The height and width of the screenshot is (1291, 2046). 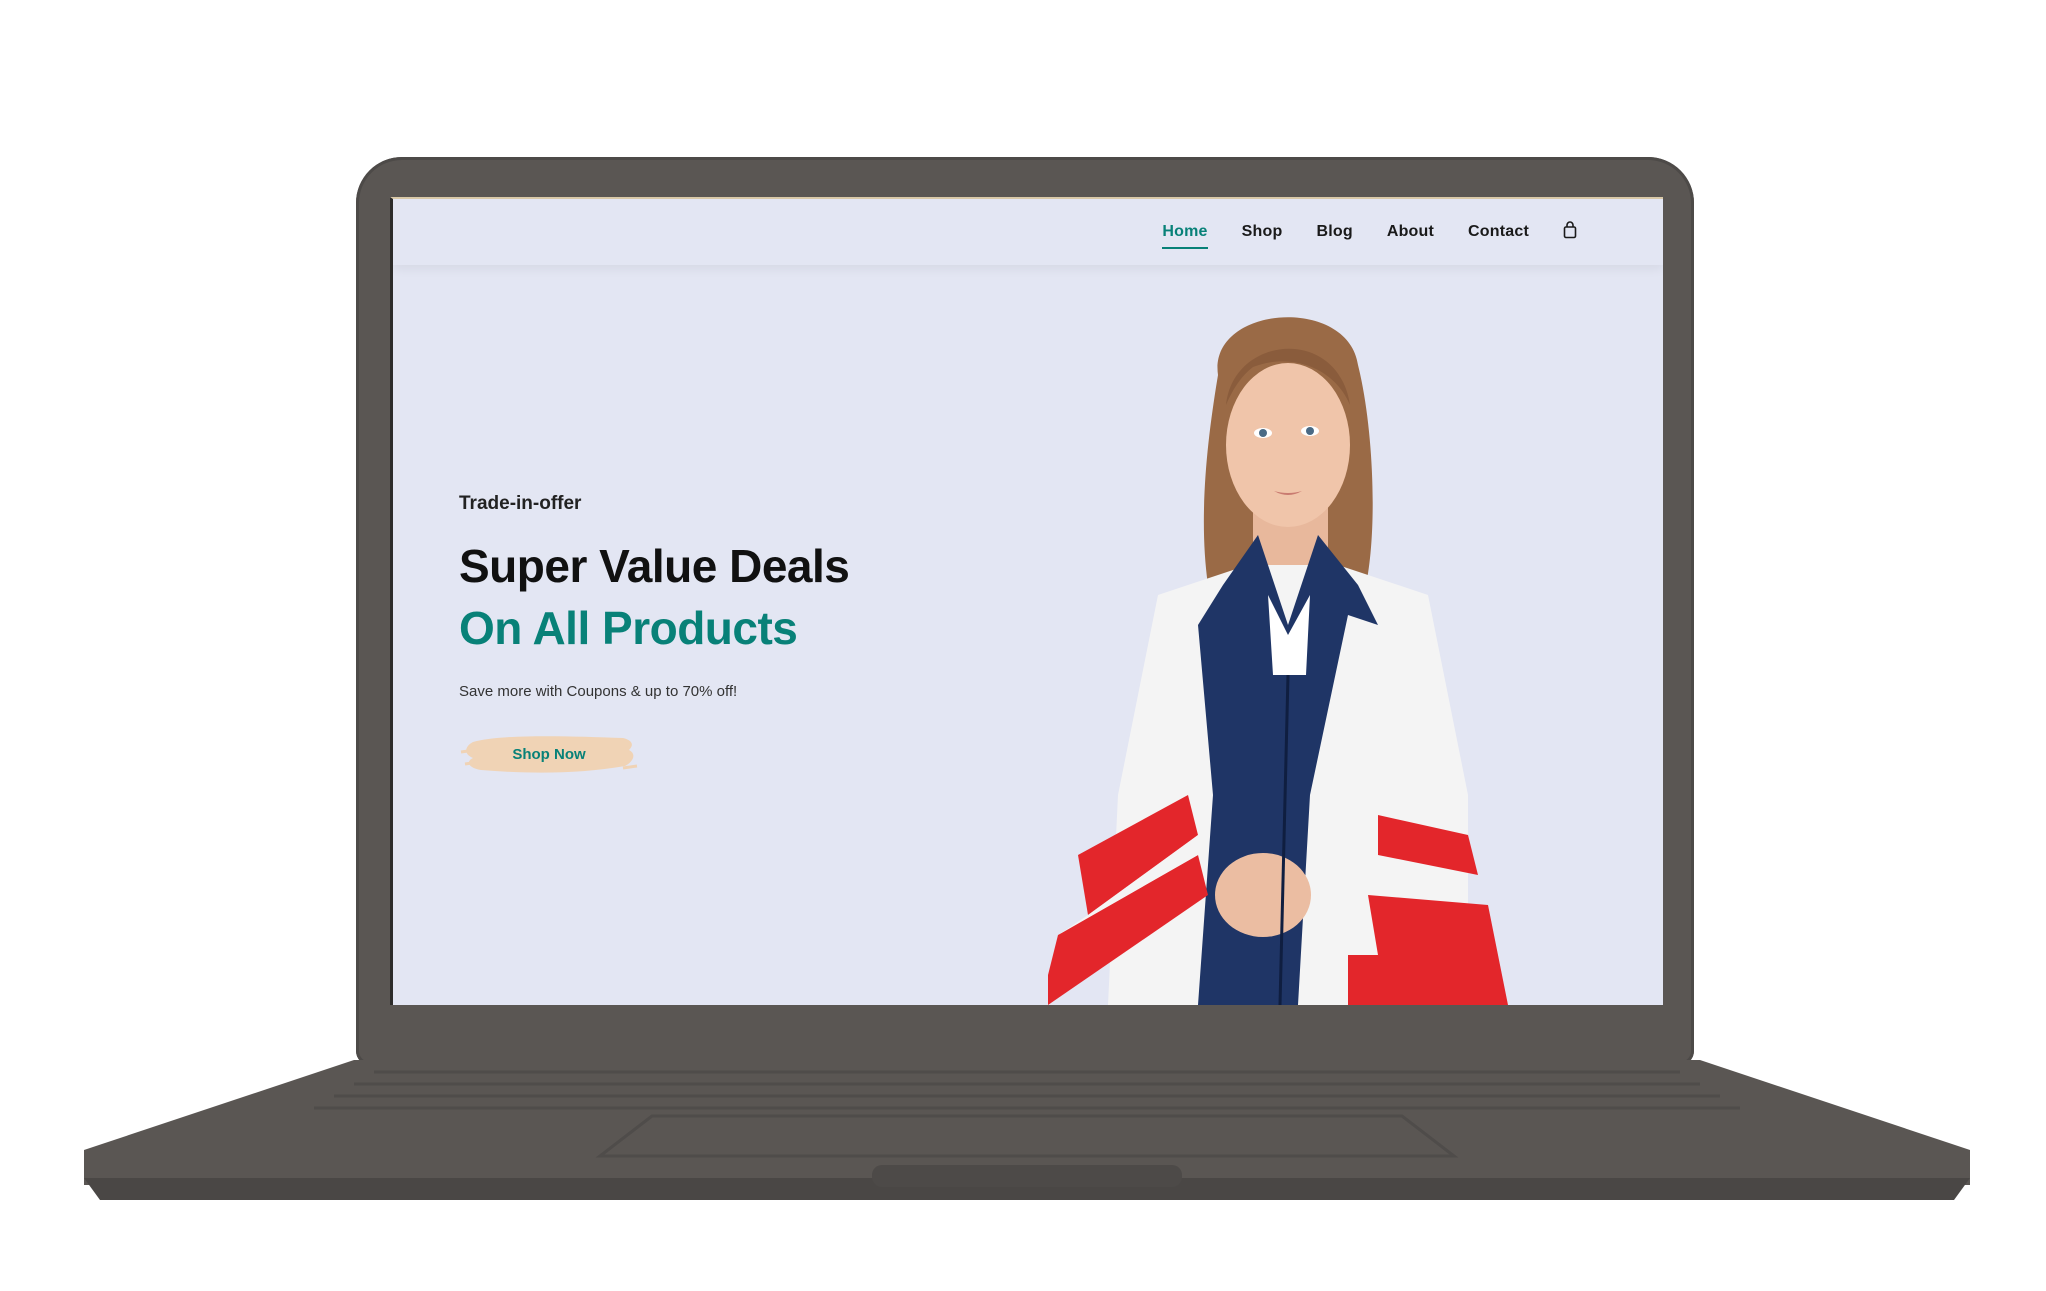 I want to click on nav-link-shop: Shop, so click(x=1262, y=232).